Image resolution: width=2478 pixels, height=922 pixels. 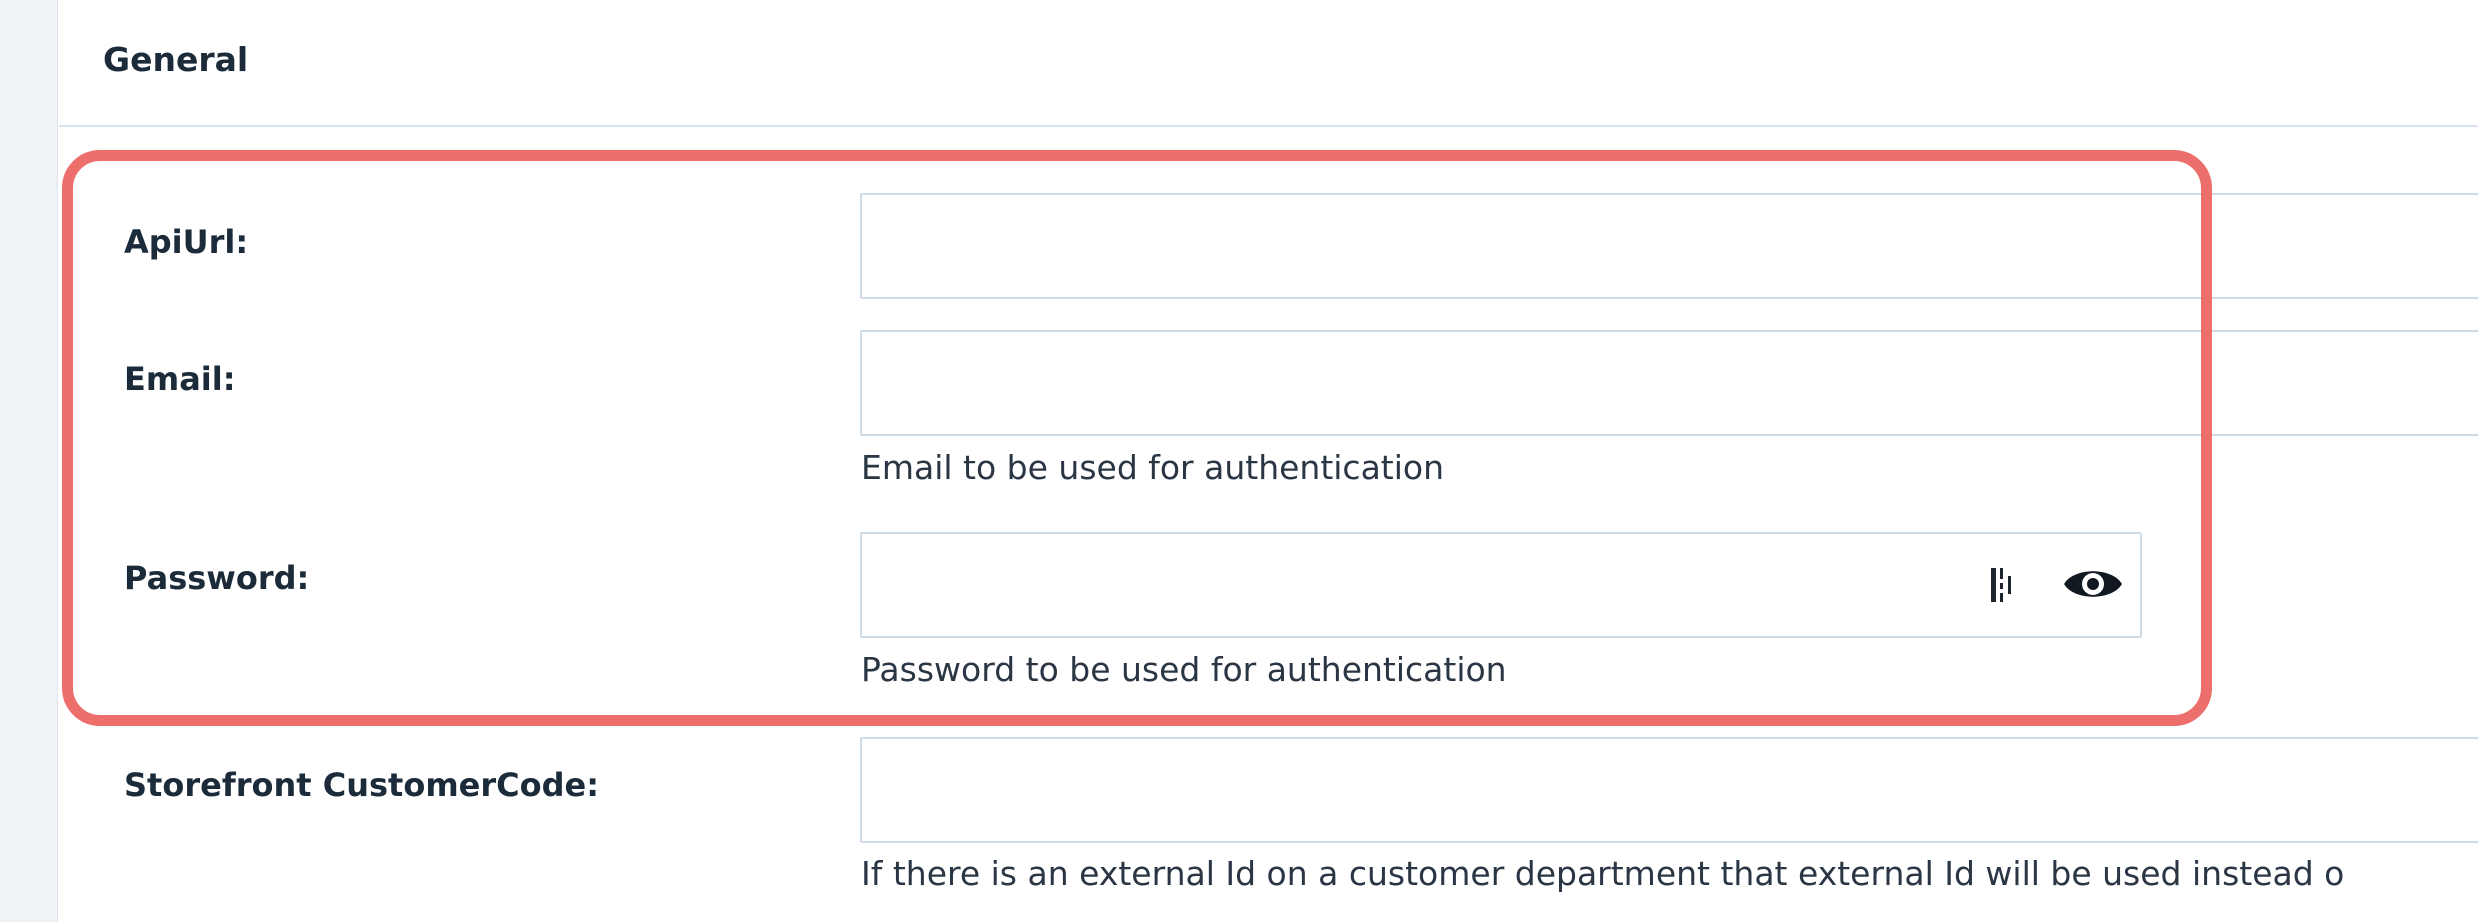 I want to click on email-label: Email:, so click(x=180, y=379).